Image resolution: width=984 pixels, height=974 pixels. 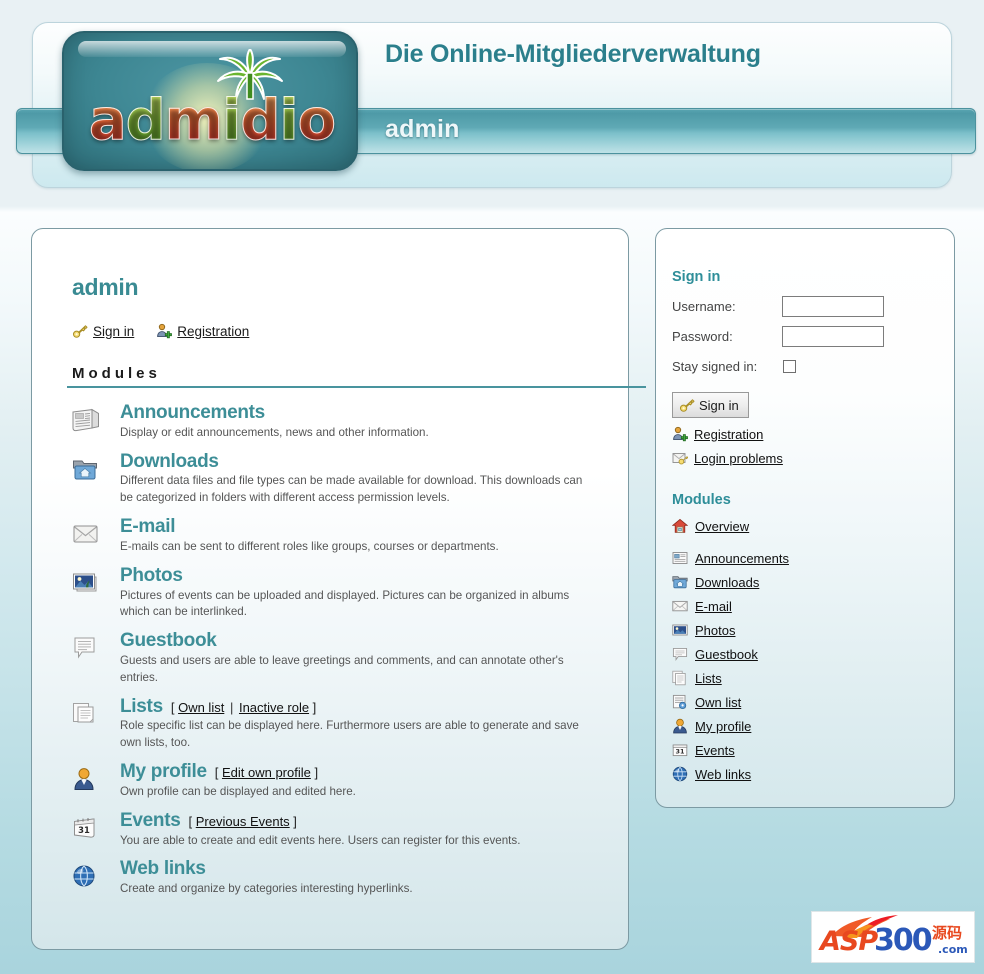 I want to click on sign-in-button: Sign in, so click(x=710, y=405).